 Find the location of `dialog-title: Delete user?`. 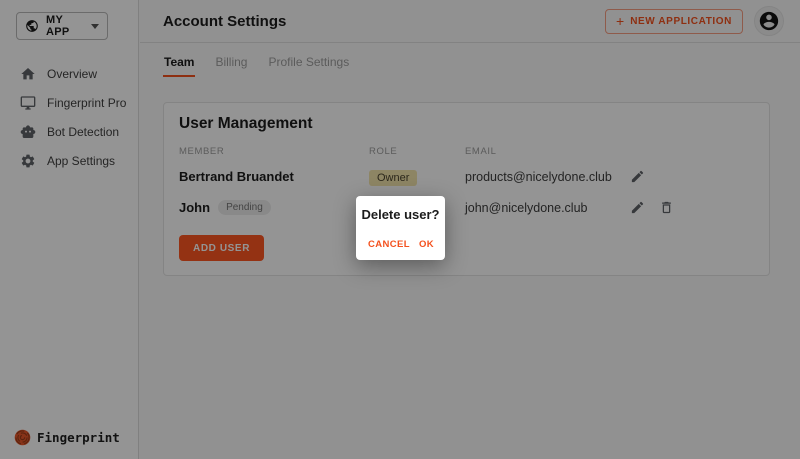

dialog-title: Delete user? is located at coordinates (400, 214).